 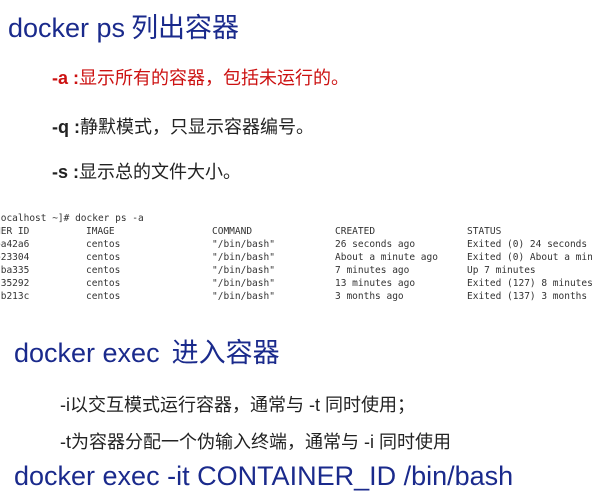 I want to click on header-container-id: NER ID, so click(x=15, y=231).